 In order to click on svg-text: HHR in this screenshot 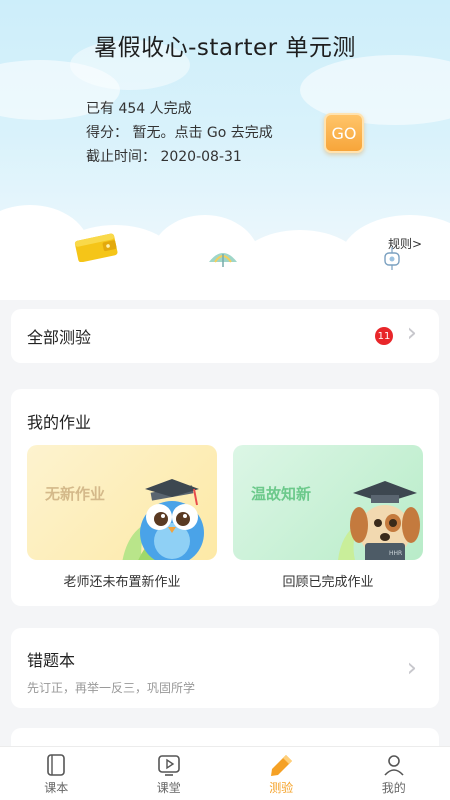, I will do `click(395, 553)`.